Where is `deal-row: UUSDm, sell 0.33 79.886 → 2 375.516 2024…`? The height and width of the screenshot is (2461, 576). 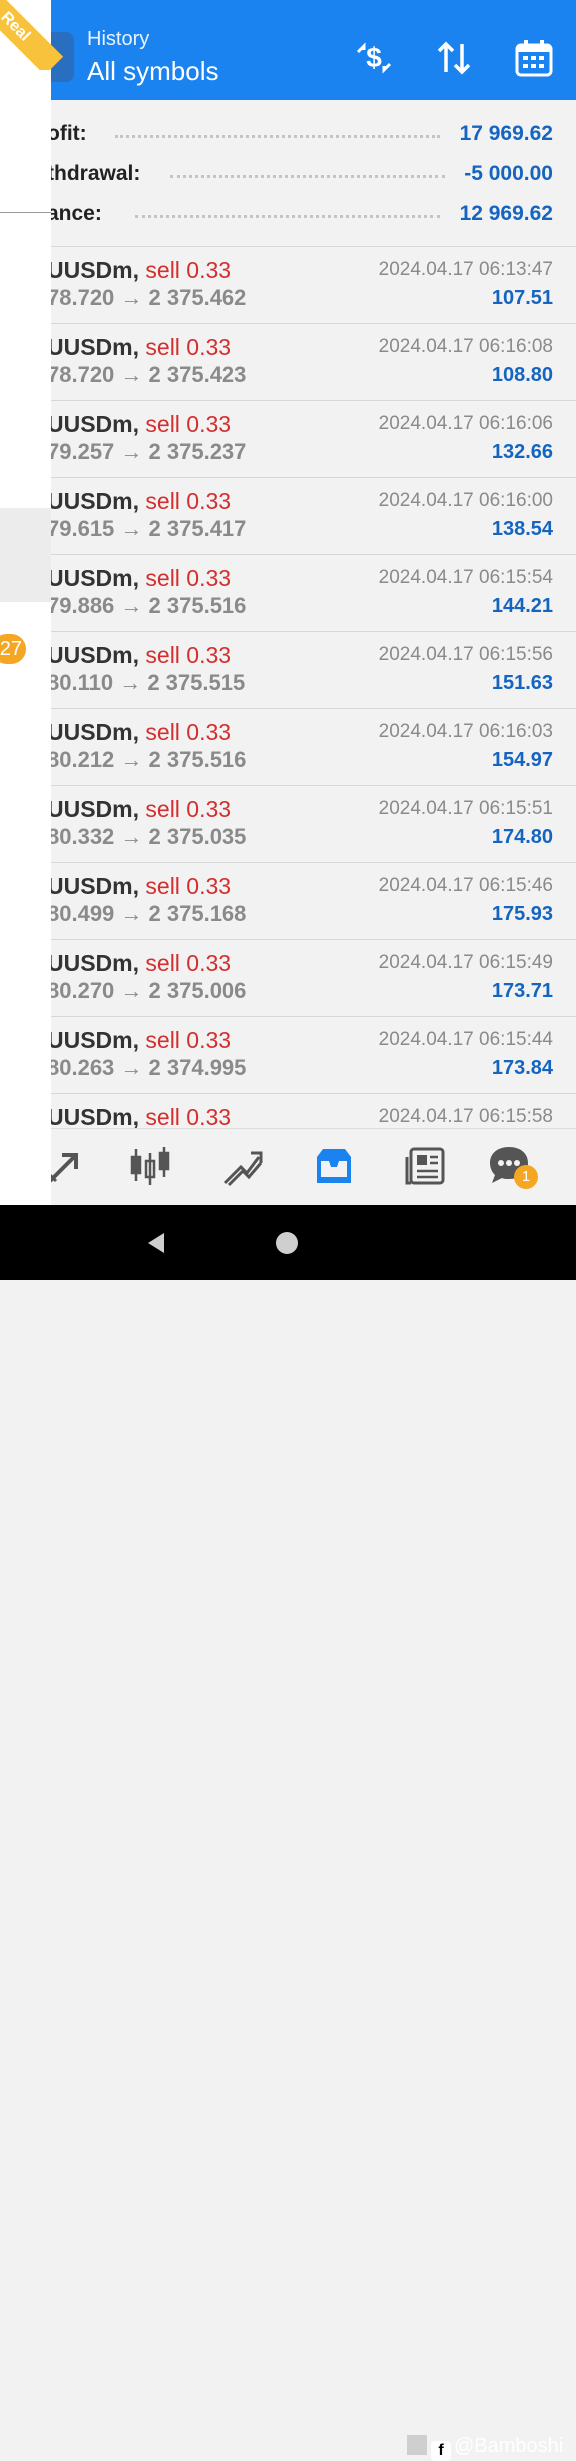 deal-row: UUSDm, sell 0.33 79.886 → 2 375.516 2024… is located at coordinates (288, 593).